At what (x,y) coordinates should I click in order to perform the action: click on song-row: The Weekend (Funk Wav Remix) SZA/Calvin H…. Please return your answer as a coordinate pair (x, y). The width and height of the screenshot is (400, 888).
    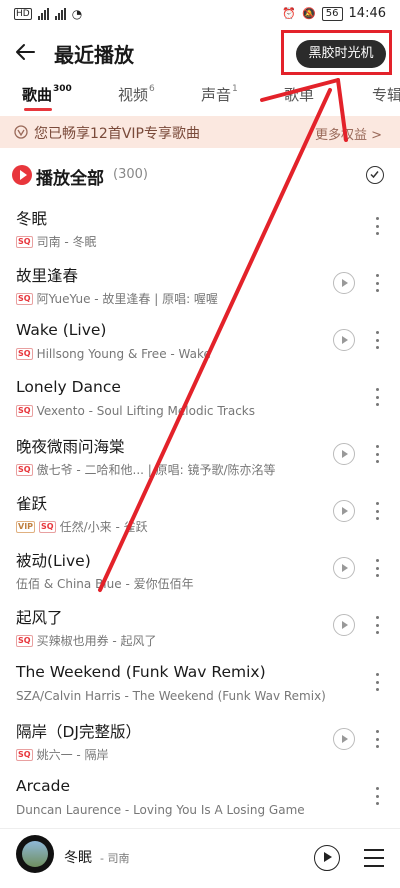
    Looking at the image, I should click on (200, 684).